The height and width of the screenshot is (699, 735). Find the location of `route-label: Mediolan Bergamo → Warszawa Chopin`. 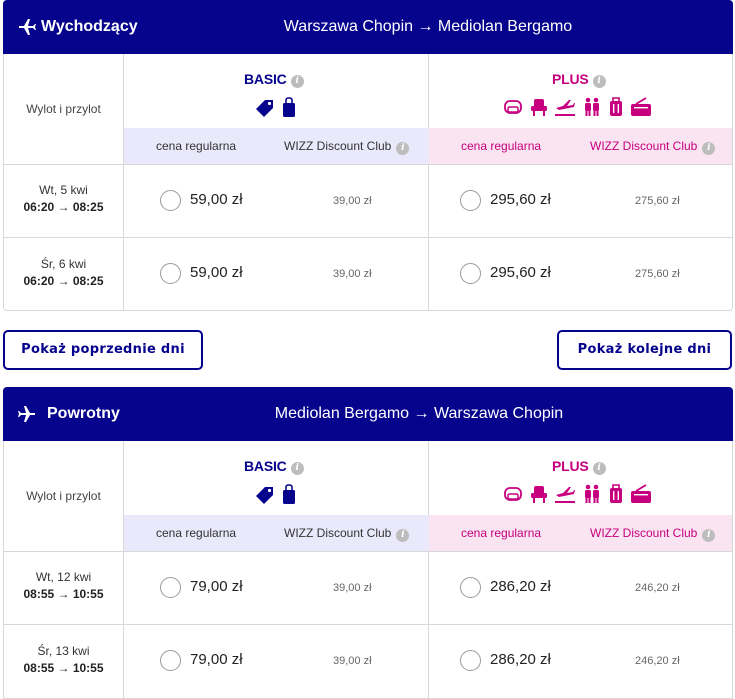

route-label: Mediolan Bergamo → Warszawa Chopin is located at coordinates (419, 413).